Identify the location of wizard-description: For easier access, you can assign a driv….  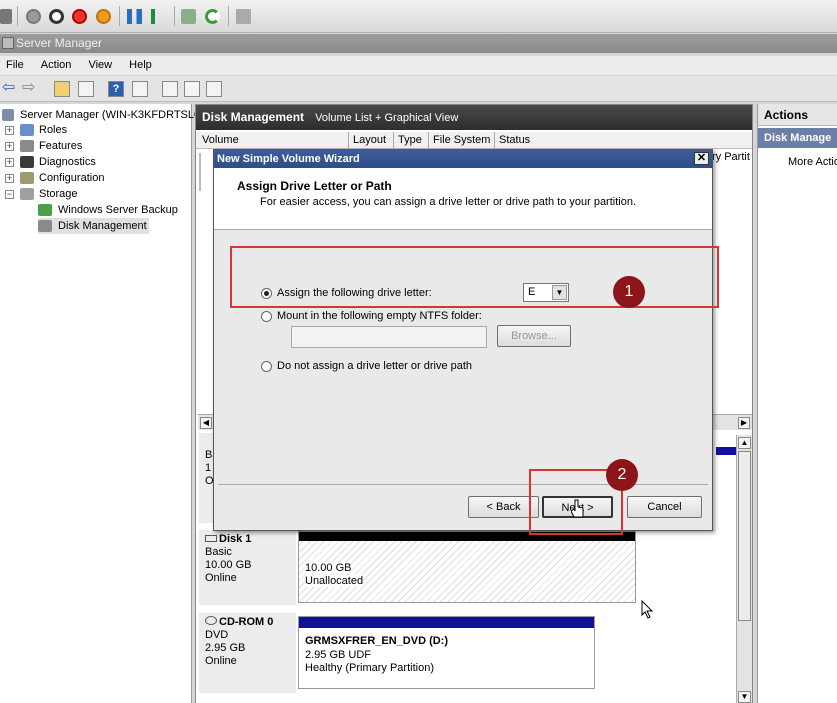
(448, 202).